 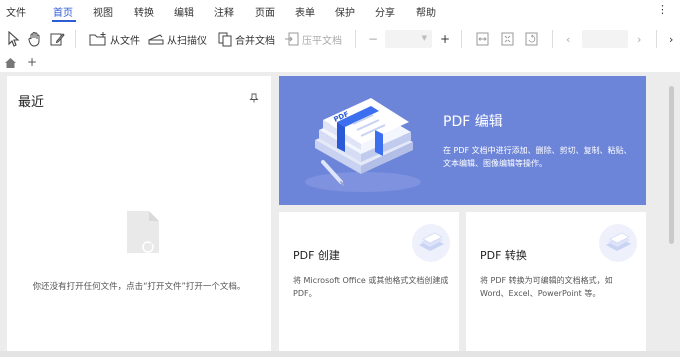 What do you see at coordinates (64, 21) in the screenshot?
I see `active-tab-indicator` at bounding box center [64, 21].